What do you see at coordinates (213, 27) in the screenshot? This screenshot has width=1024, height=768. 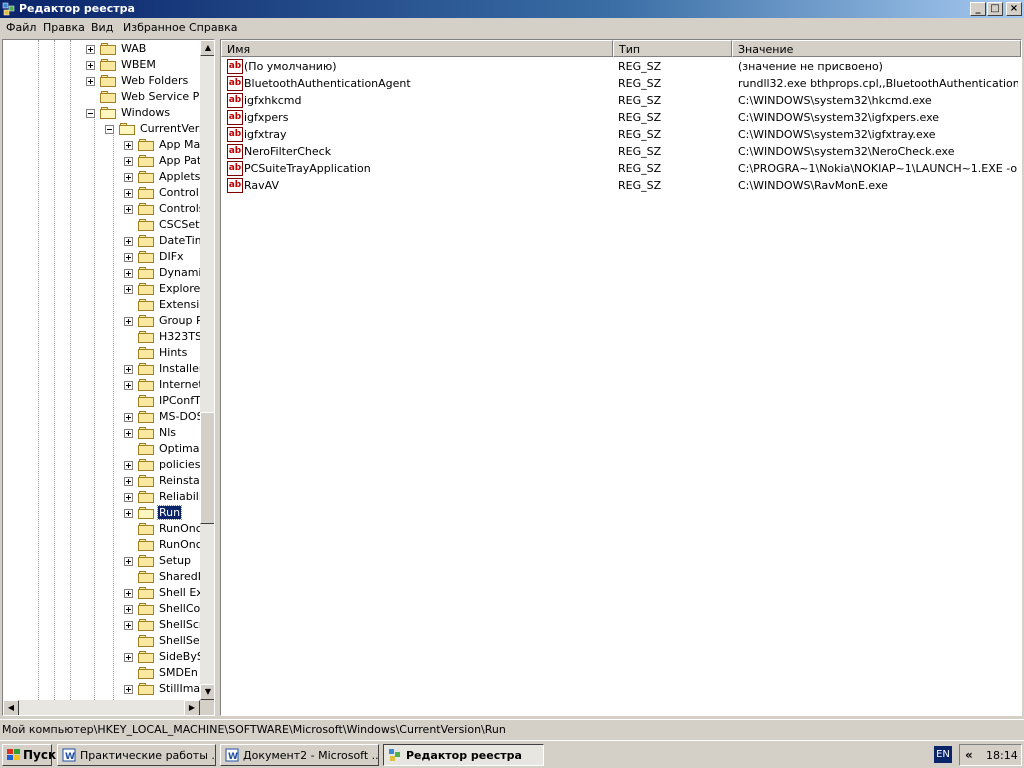 I see `menu-help: Справка` at bounding box center [213, 27].